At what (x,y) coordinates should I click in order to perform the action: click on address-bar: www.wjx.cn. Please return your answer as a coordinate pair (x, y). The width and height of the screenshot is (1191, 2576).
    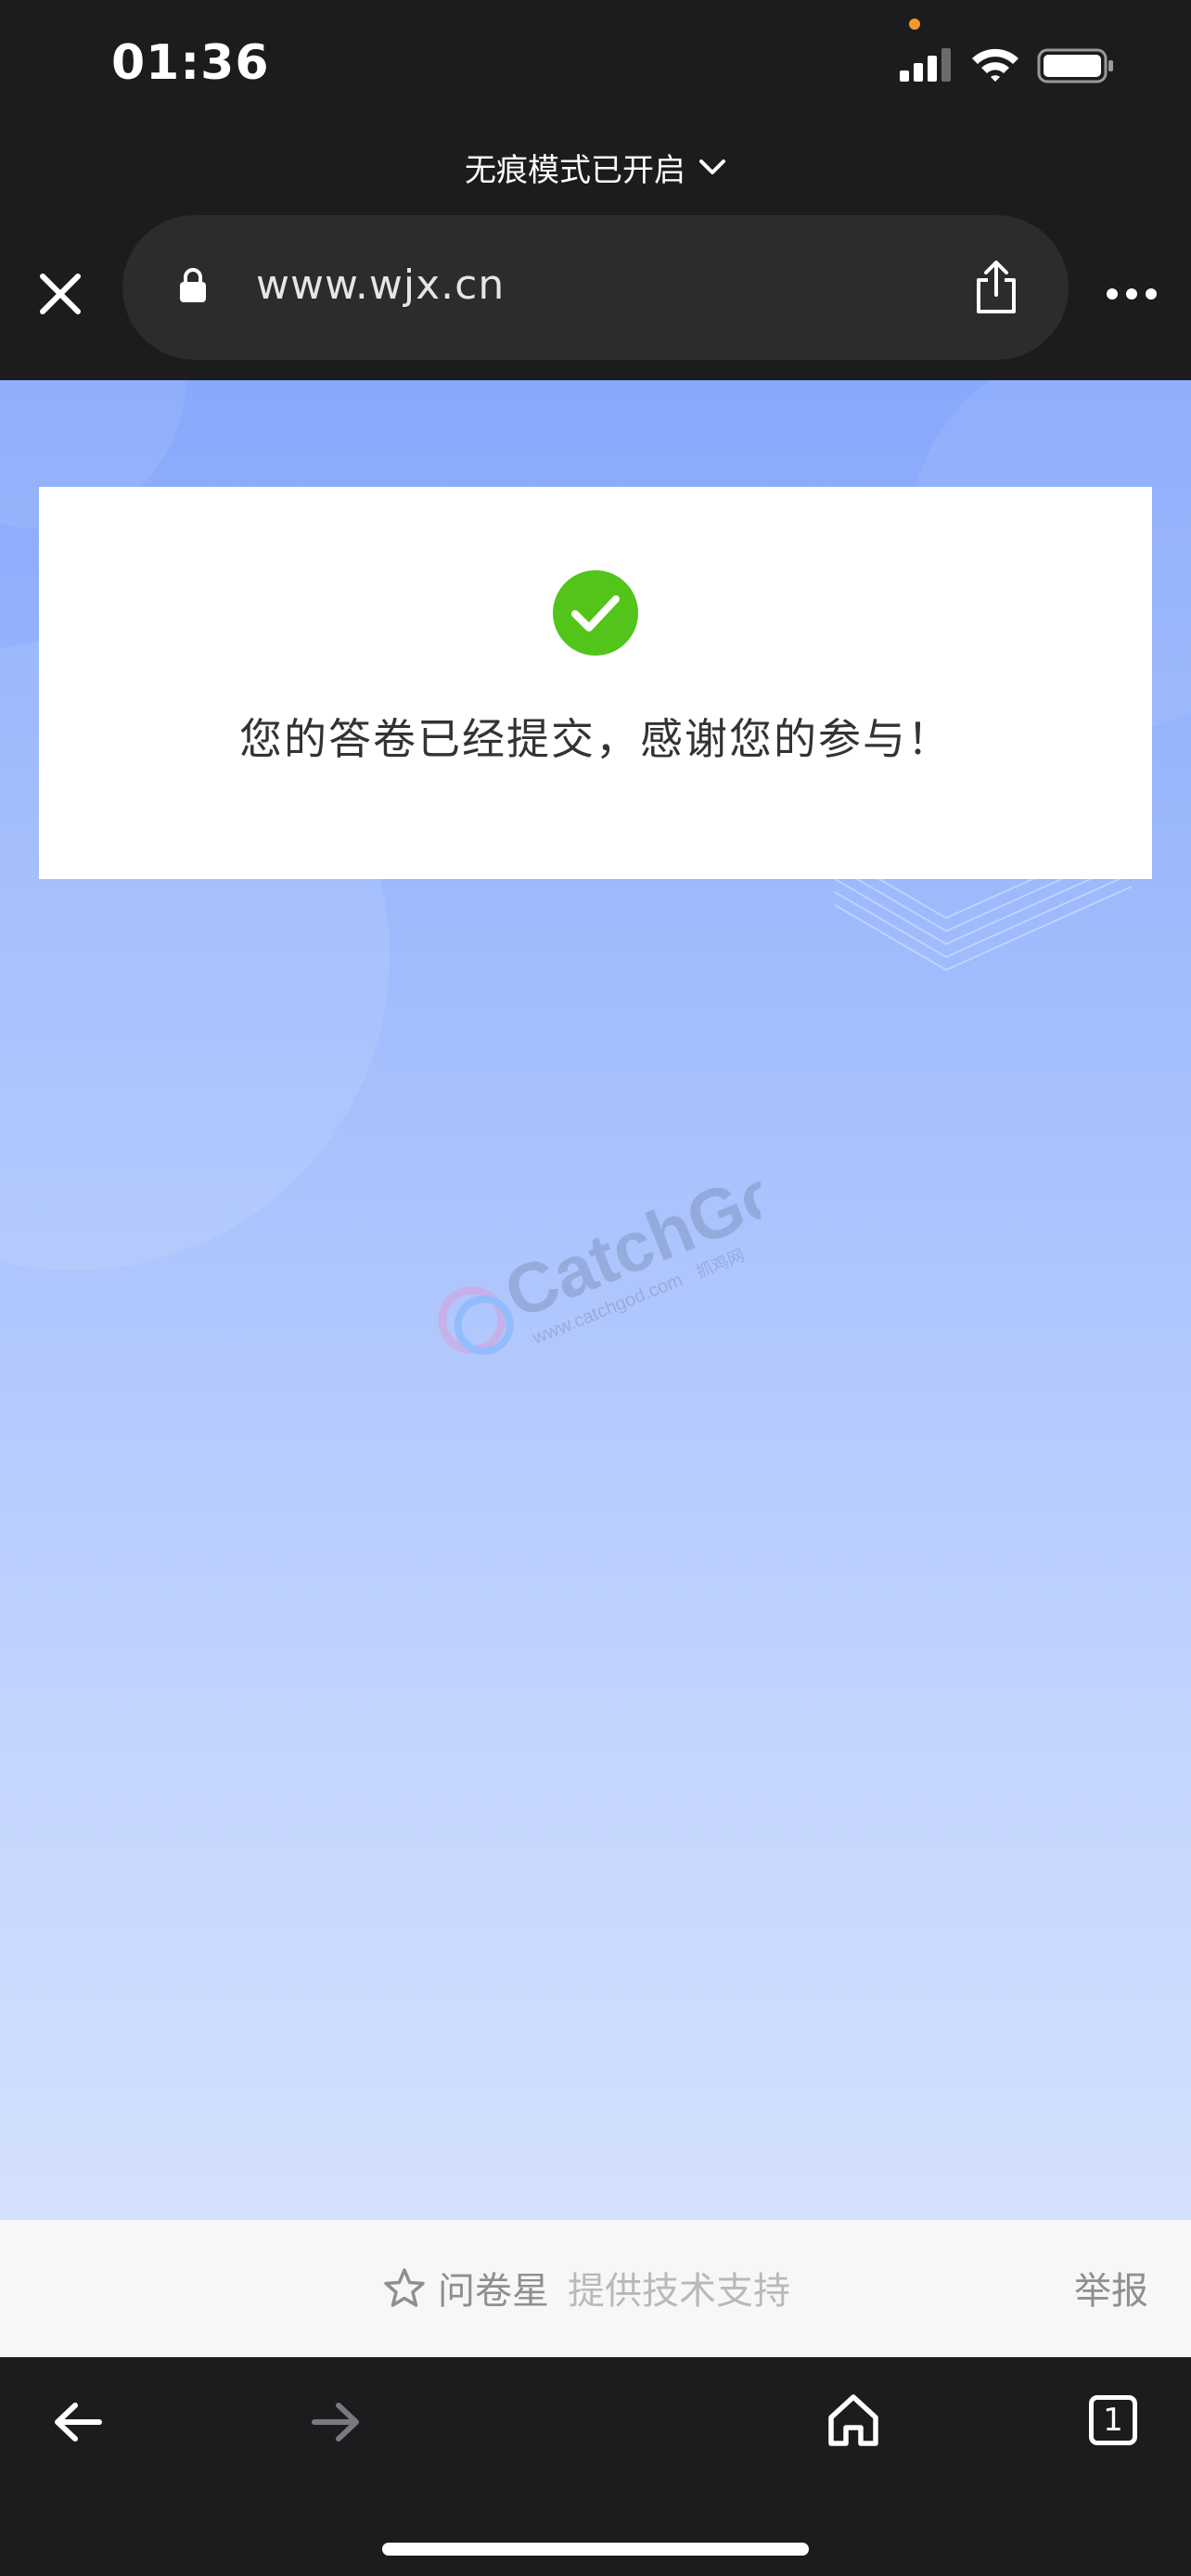
    Looking at the image, I should click on (595, 287).